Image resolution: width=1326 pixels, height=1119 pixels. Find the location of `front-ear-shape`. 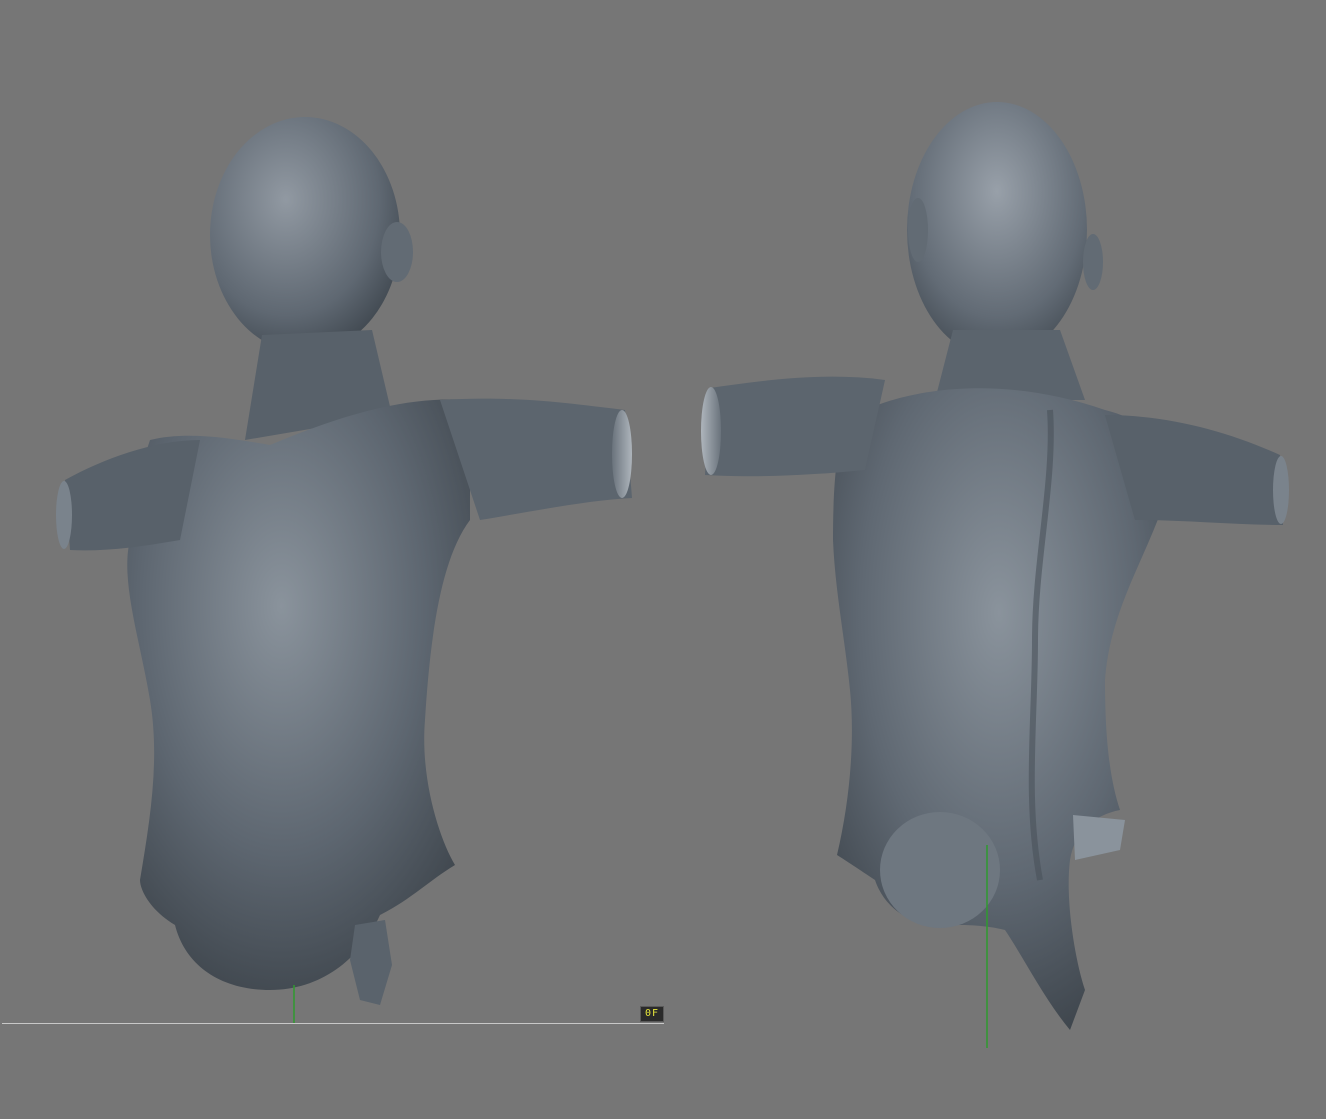

front-ear-shape is located at coordinates (397, 252).